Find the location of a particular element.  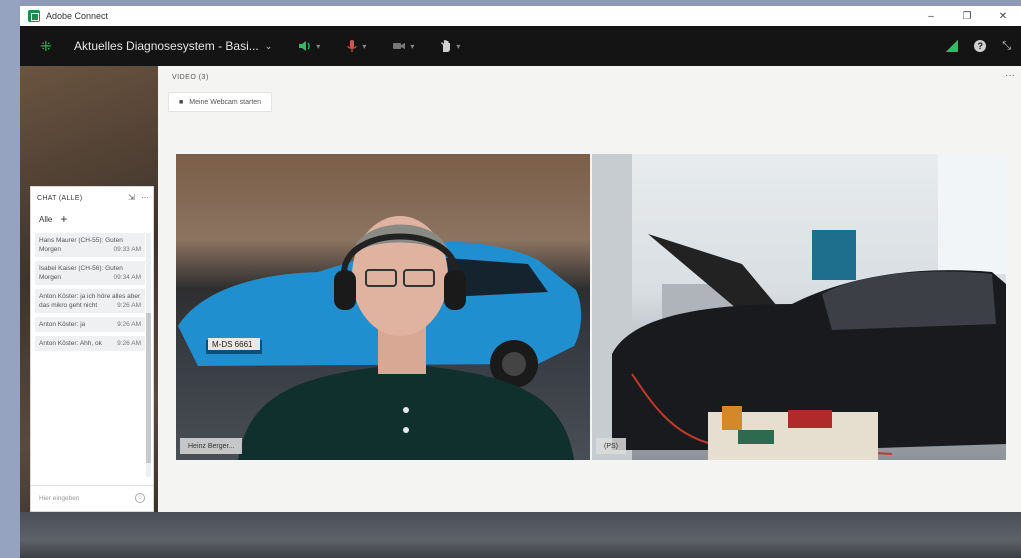

video-pod-menu-icon: ··· is located at coordinates (1010, 75).